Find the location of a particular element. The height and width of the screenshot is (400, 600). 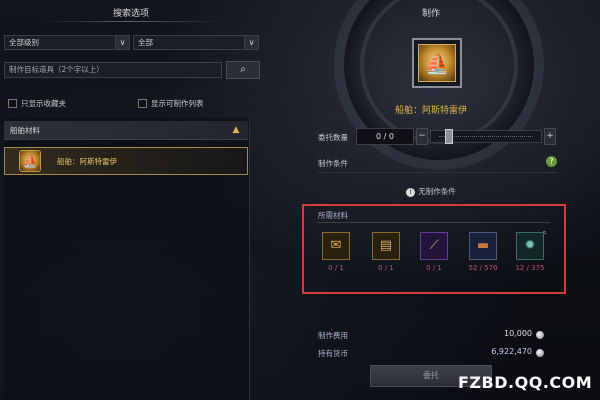

search-button: ⌕ is located at coordinates (243, 70).